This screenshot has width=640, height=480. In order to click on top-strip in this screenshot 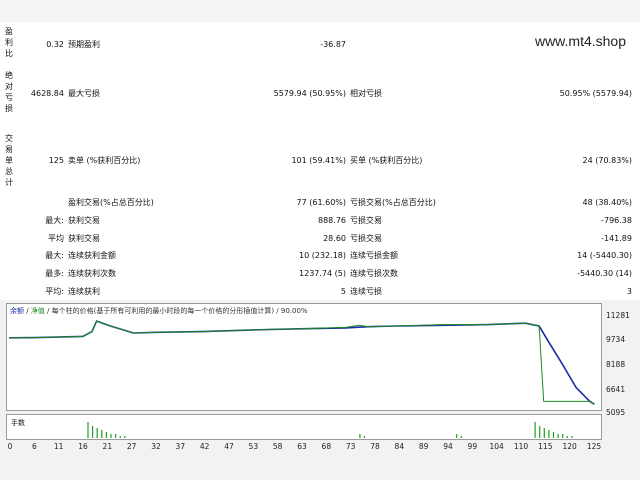, I will do `click(320, 11)`.